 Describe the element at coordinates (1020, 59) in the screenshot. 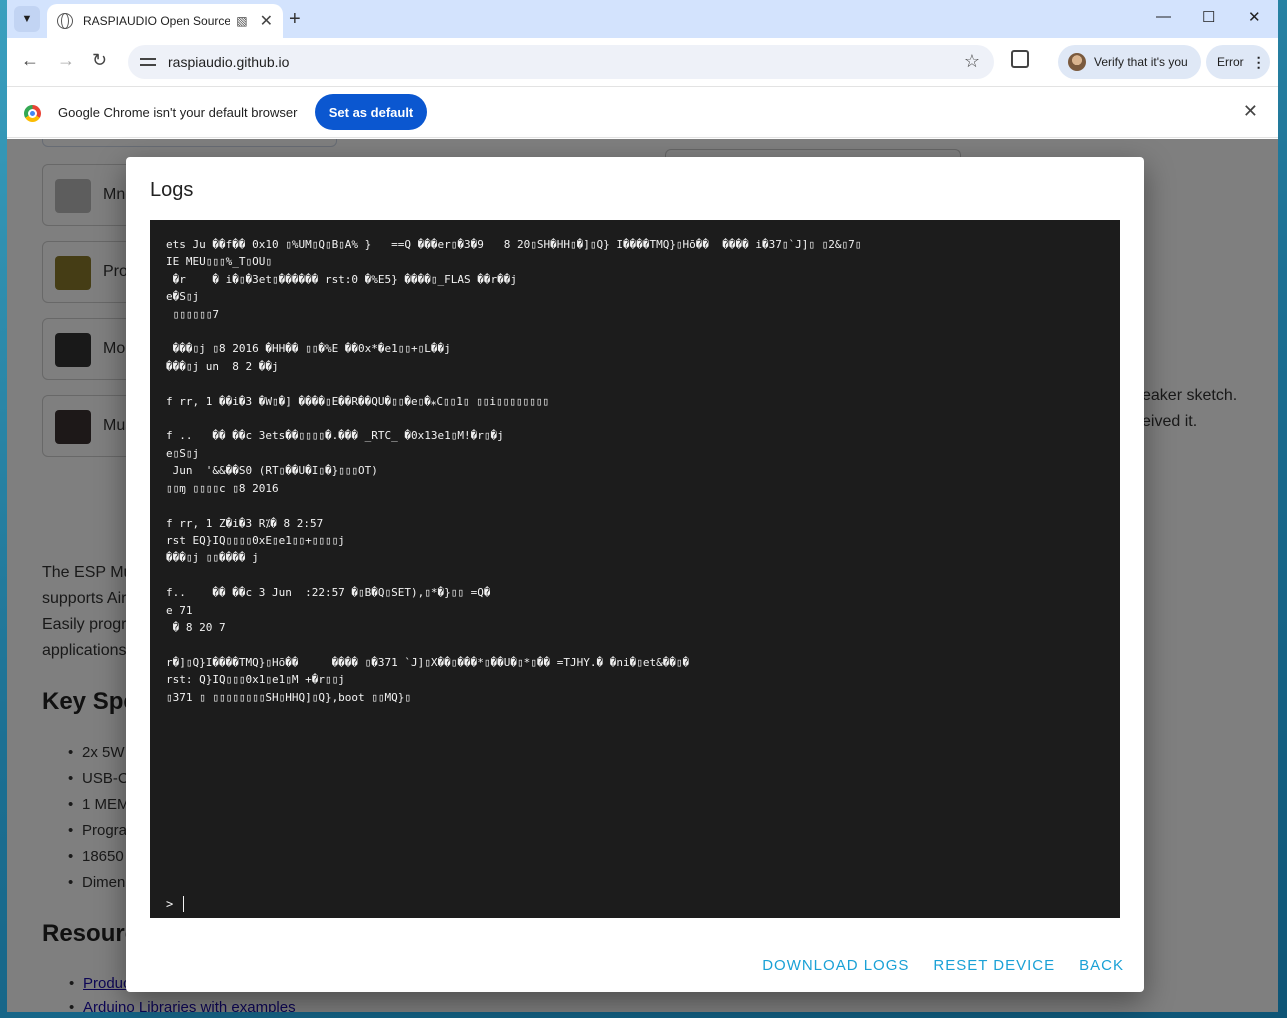

I see `extensions-icon` at that location.